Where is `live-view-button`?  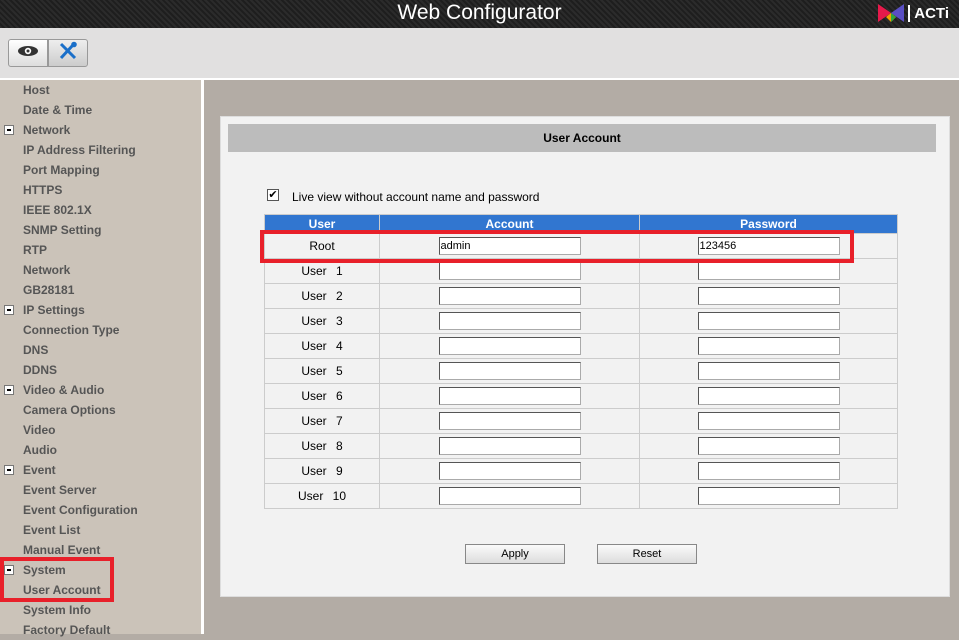 live-view-button is located at coordinates (28, 53).